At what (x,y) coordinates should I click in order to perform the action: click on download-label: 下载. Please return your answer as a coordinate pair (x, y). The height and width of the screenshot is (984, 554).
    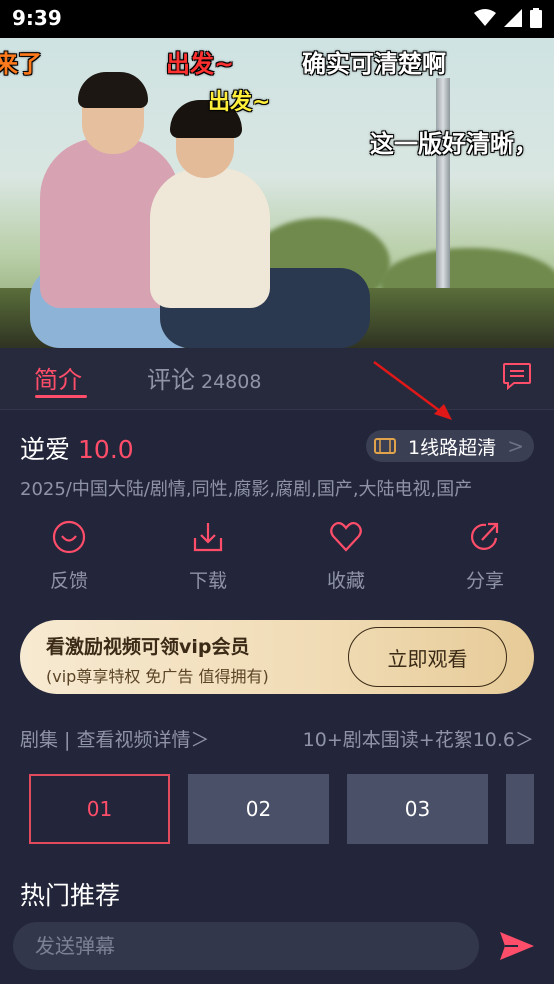
    Looking at the image, I should click on (207, 581).